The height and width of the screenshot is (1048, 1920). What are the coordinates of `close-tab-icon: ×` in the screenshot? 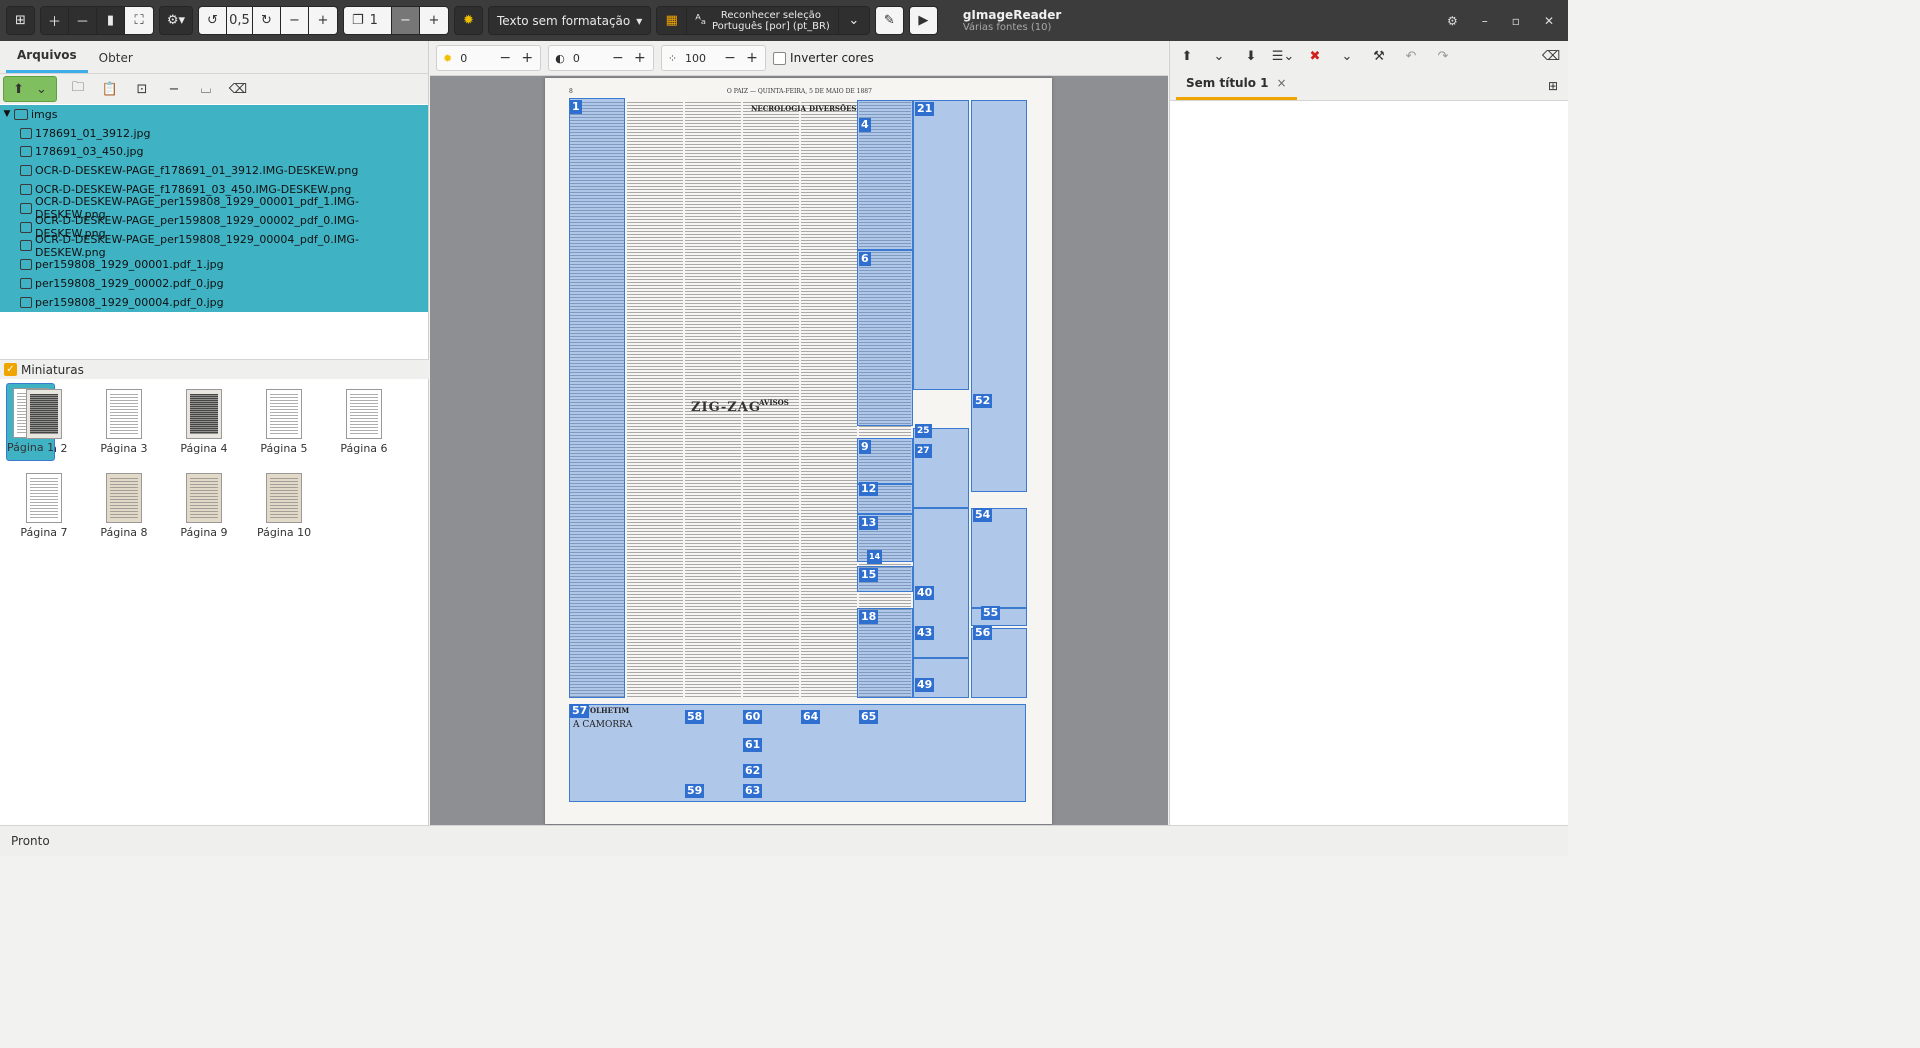 It's located at (1281, 83).